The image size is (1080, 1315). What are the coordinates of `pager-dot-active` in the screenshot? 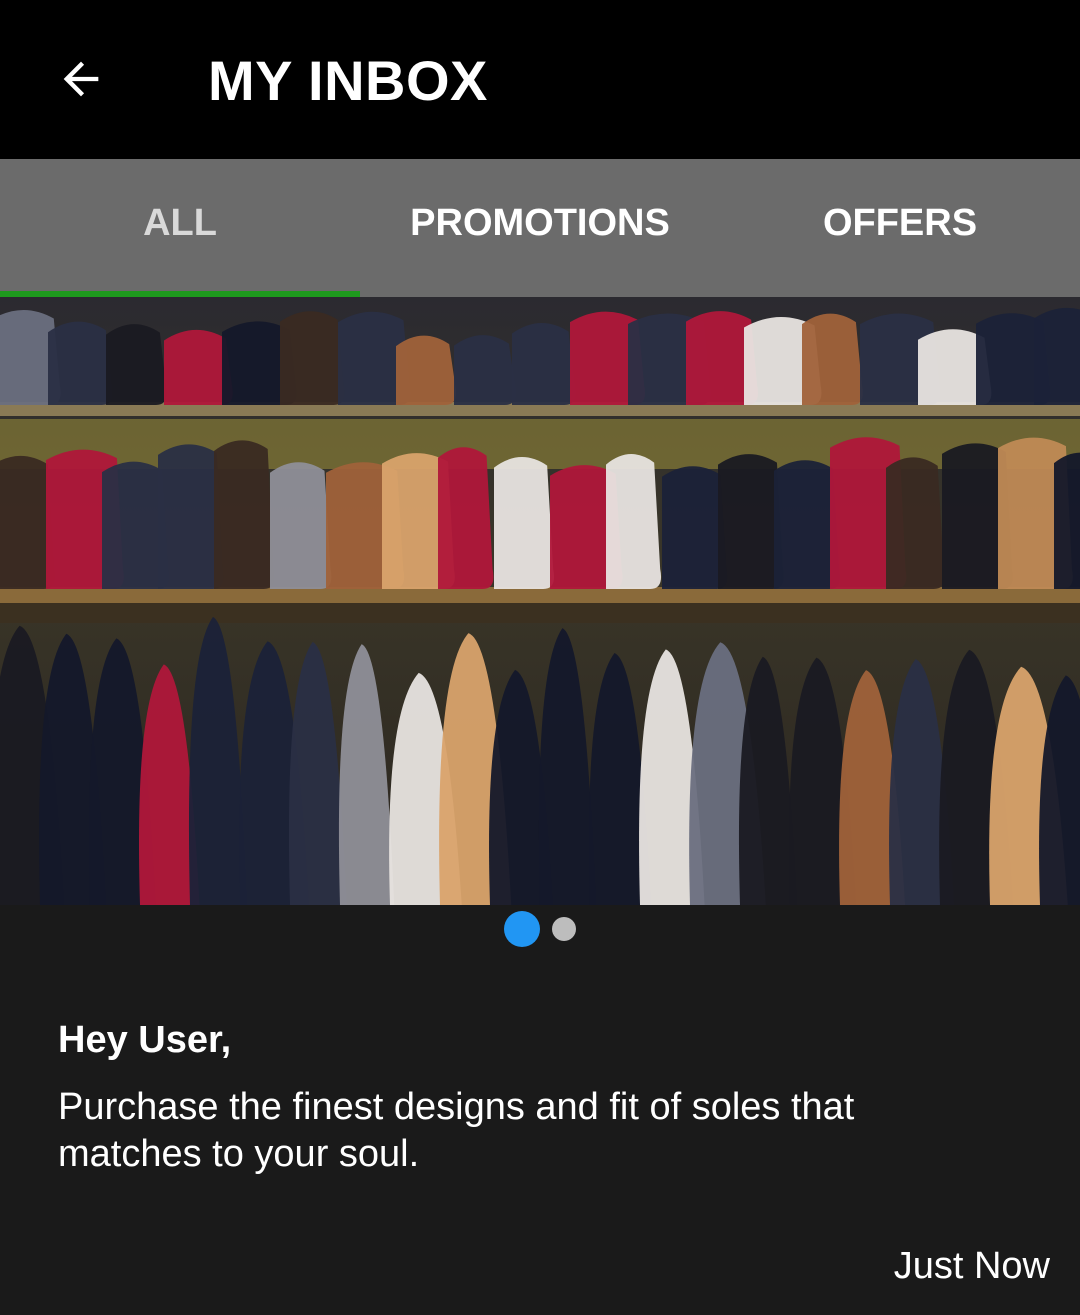 It's located at (522, 929).